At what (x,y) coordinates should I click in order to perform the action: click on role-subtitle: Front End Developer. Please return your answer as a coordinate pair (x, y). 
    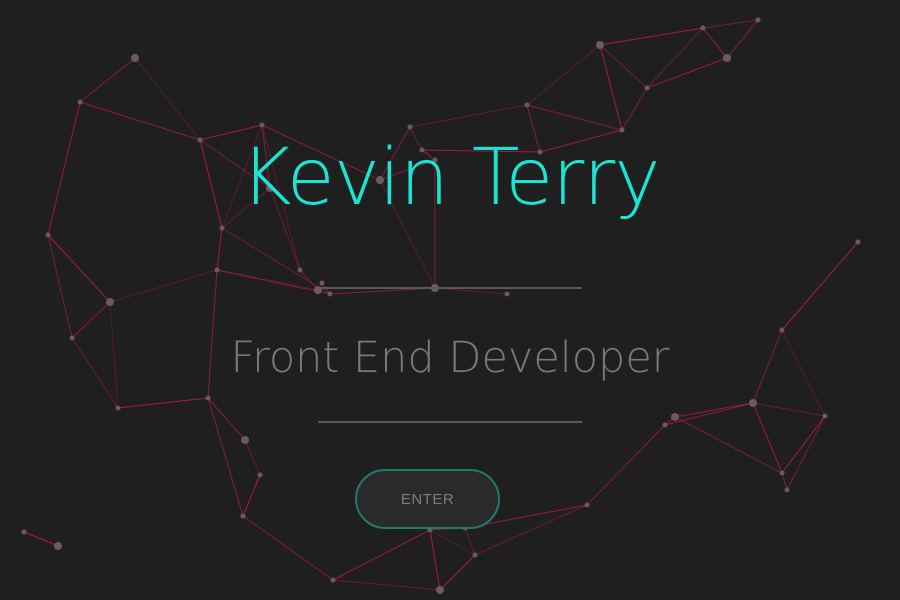
    Looking at the image, I should click on (450, 358).